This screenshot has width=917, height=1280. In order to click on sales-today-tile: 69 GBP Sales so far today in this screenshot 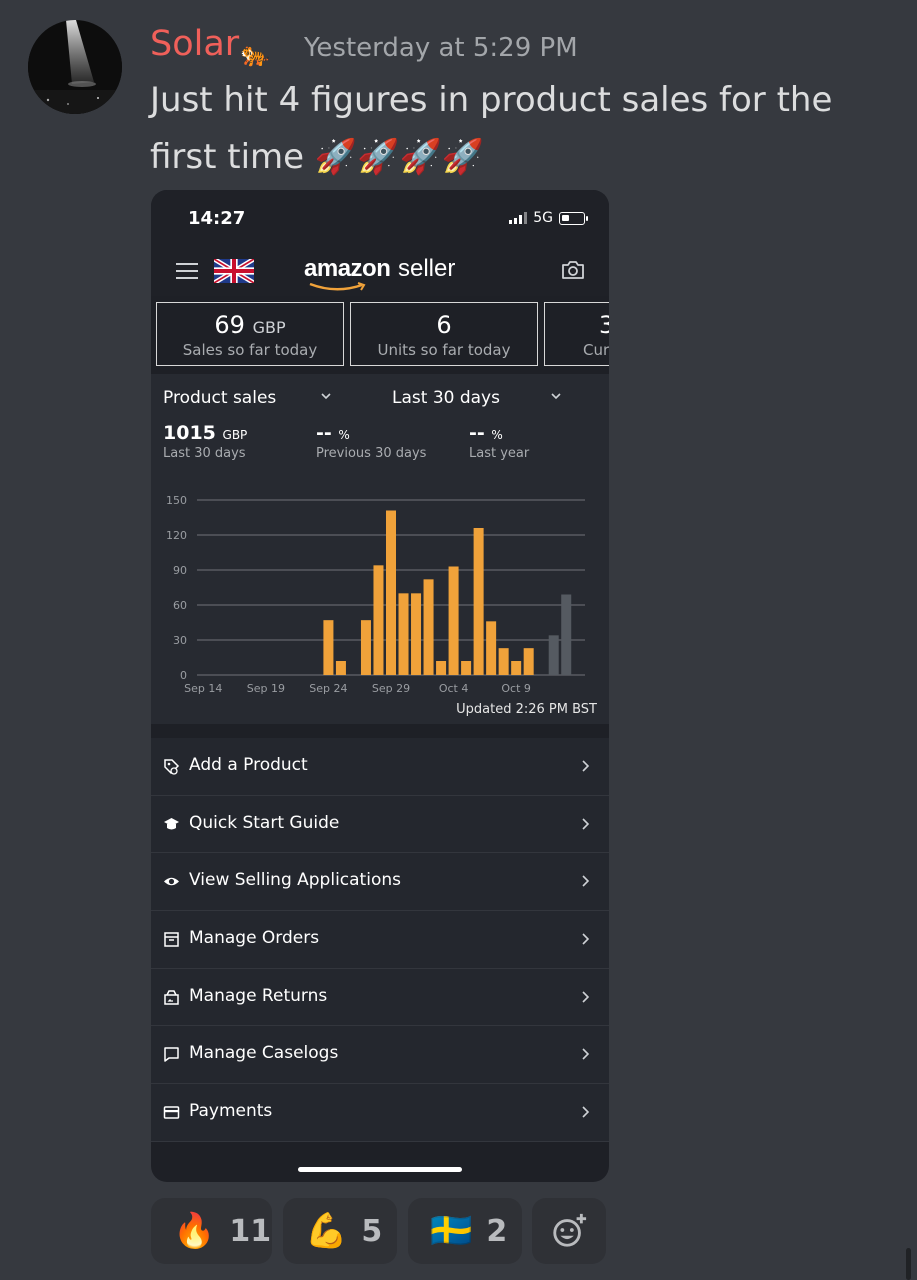, I will do `click(250, 334)`.